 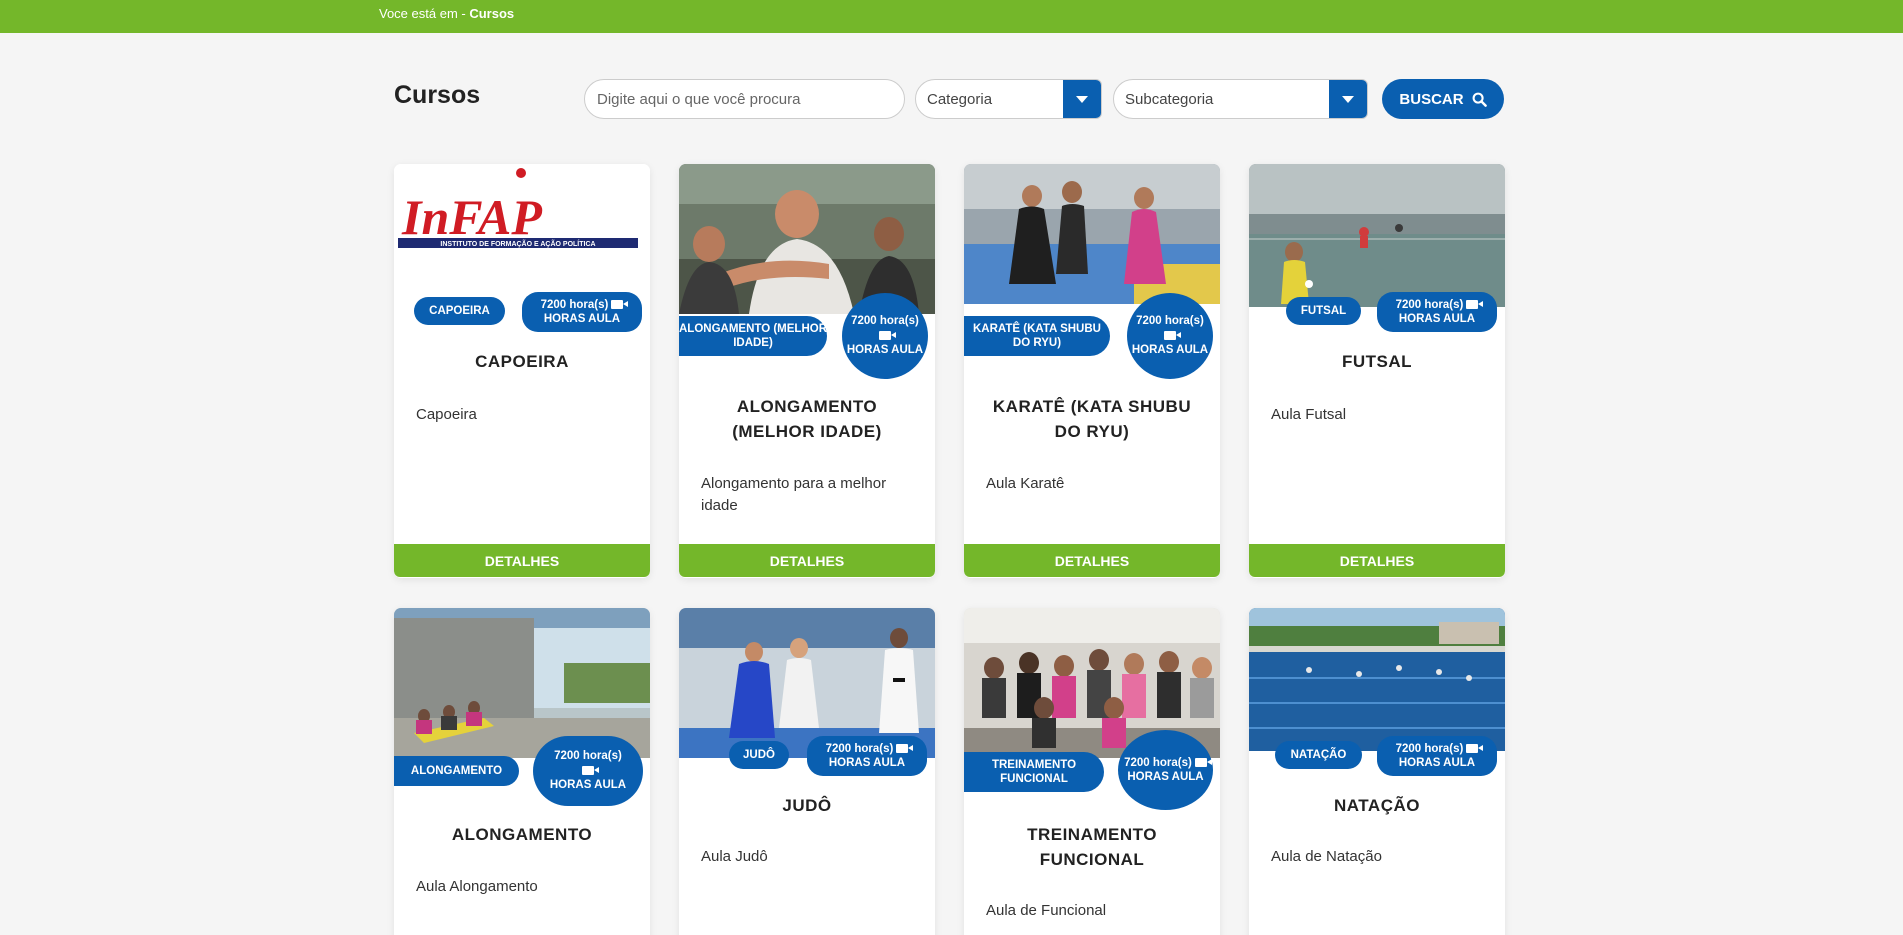 I want to click on subcategory-select-value: Subcategoria, so click(x=1169, y=99).